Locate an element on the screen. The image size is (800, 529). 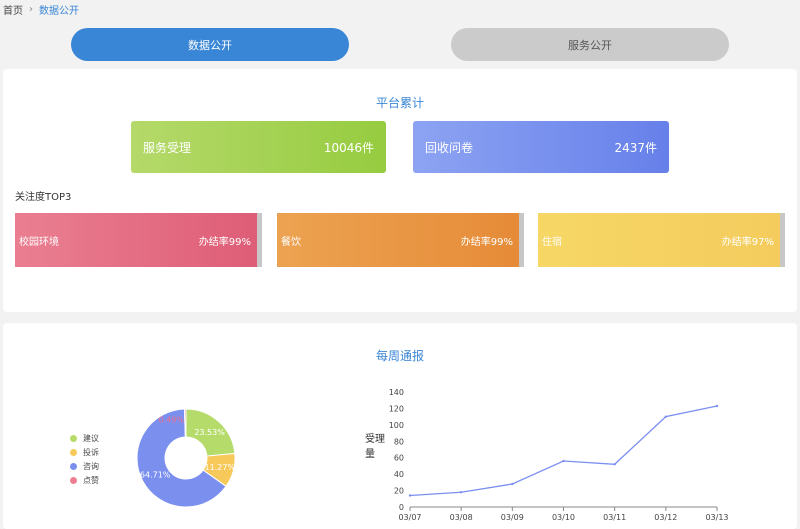
legend-item: 建议 is located at coordinates (84, 438).